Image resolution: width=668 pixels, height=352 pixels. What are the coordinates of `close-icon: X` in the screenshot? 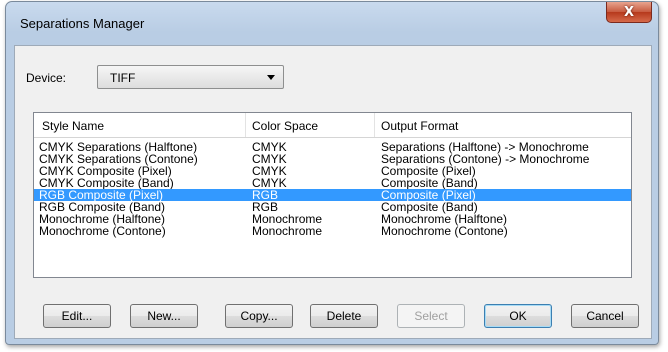 It's located at (629, 12).